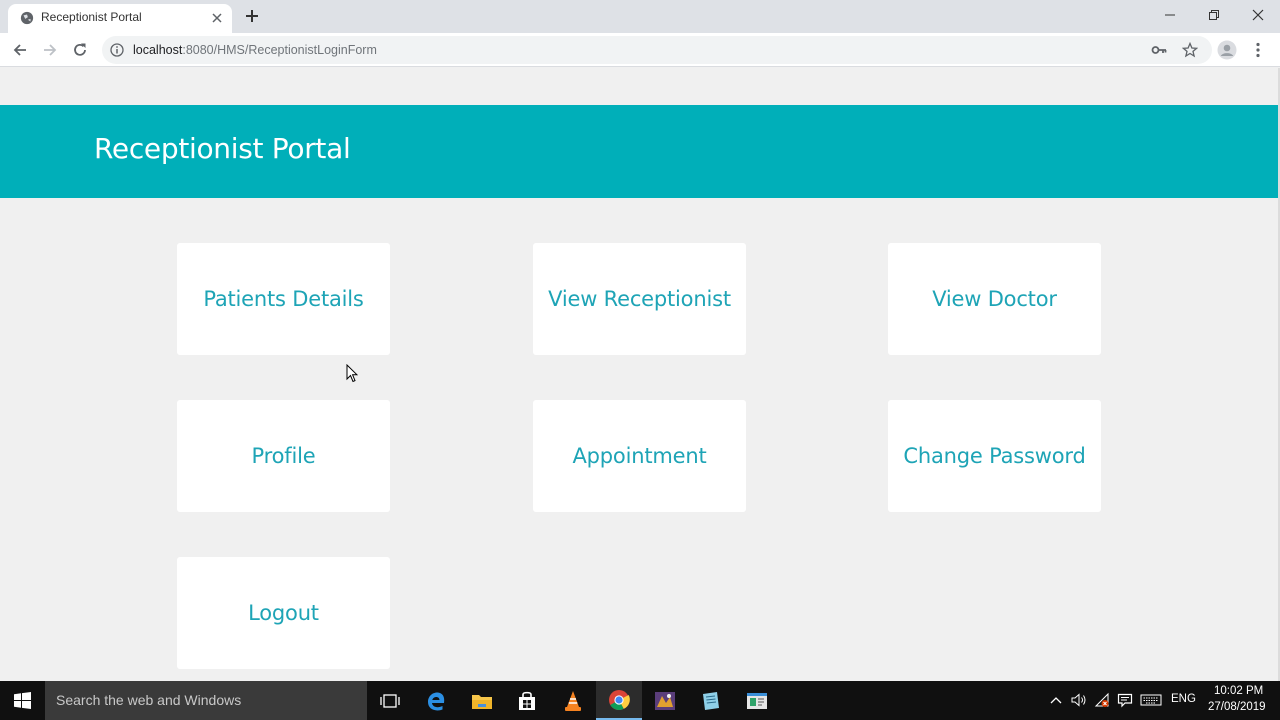 The image size is (1280, 720). What do you see at coordinates (1237, 707) in the screenshot?
I see `clock-date: 27/08/2019` at bounding box center [1237, 707].